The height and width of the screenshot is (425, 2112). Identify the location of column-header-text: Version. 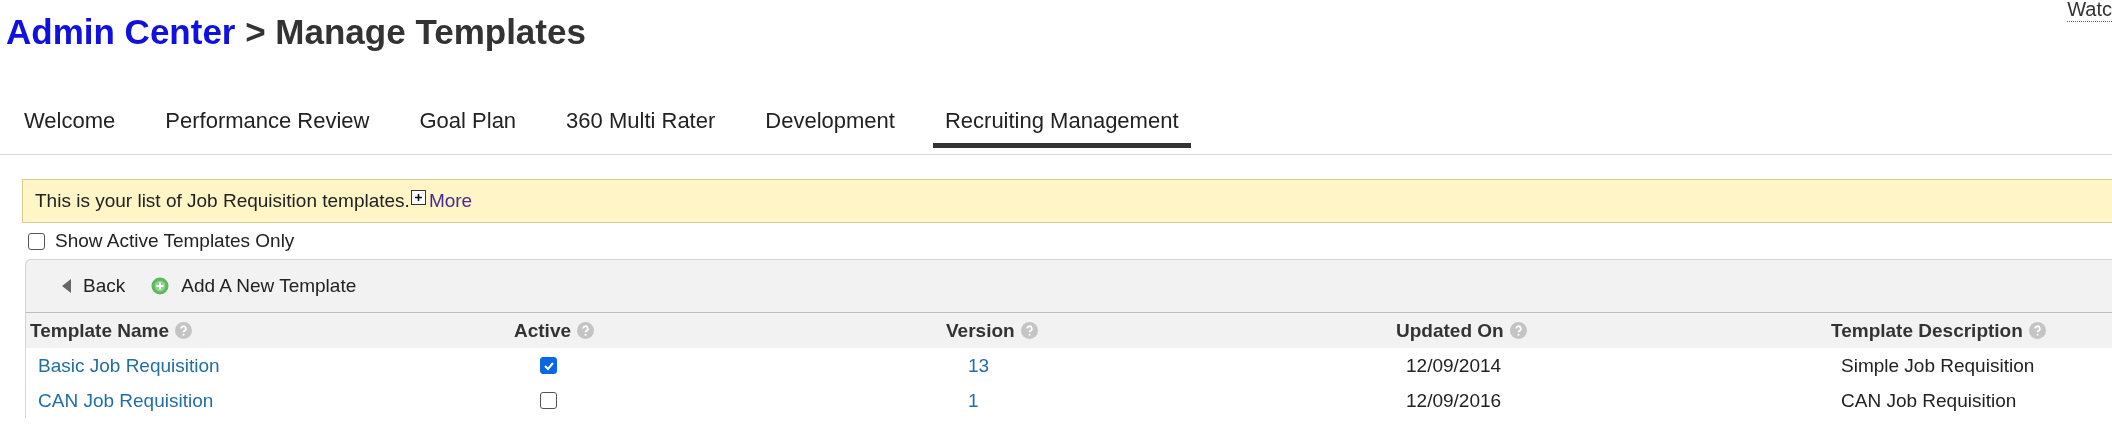
(980, 330).